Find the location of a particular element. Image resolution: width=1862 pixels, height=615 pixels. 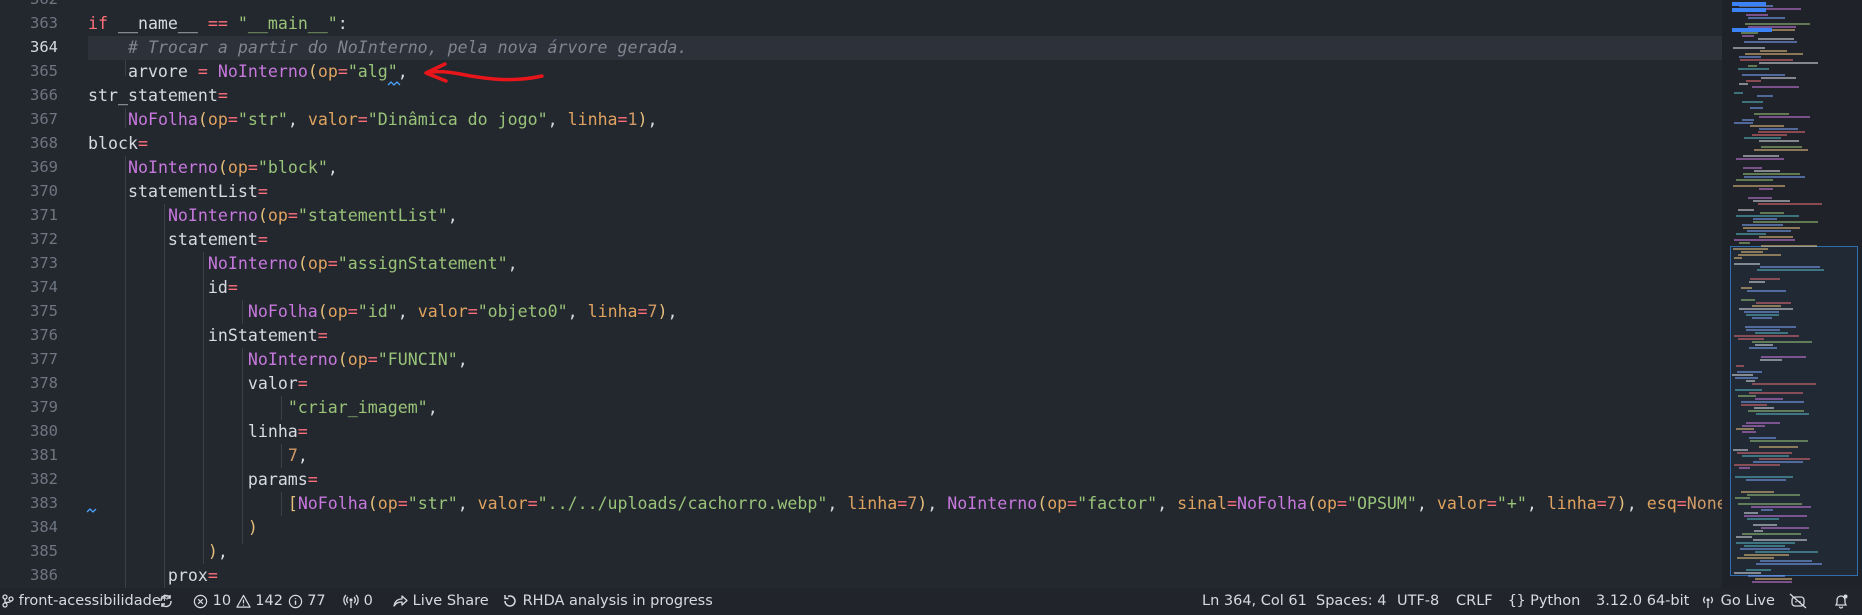

code-line: valor= is located at coordinates (198, 384).